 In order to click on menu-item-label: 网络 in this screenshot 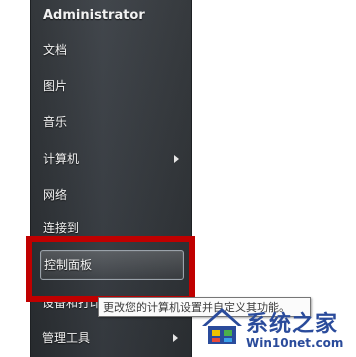, I will do `click(55, 195)`.